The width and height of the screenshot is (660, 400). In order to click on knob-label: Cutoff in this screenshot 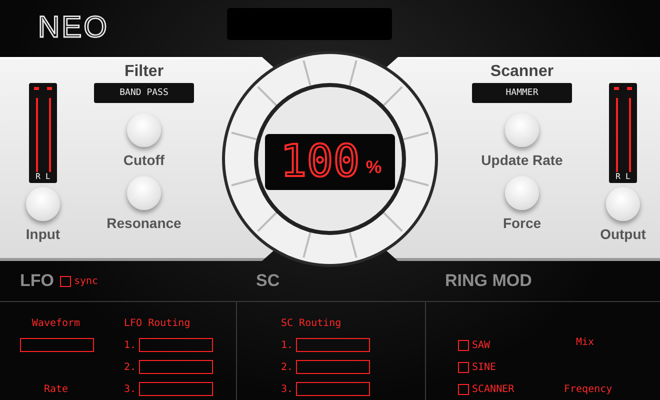, I will do `click(144, 160)`.